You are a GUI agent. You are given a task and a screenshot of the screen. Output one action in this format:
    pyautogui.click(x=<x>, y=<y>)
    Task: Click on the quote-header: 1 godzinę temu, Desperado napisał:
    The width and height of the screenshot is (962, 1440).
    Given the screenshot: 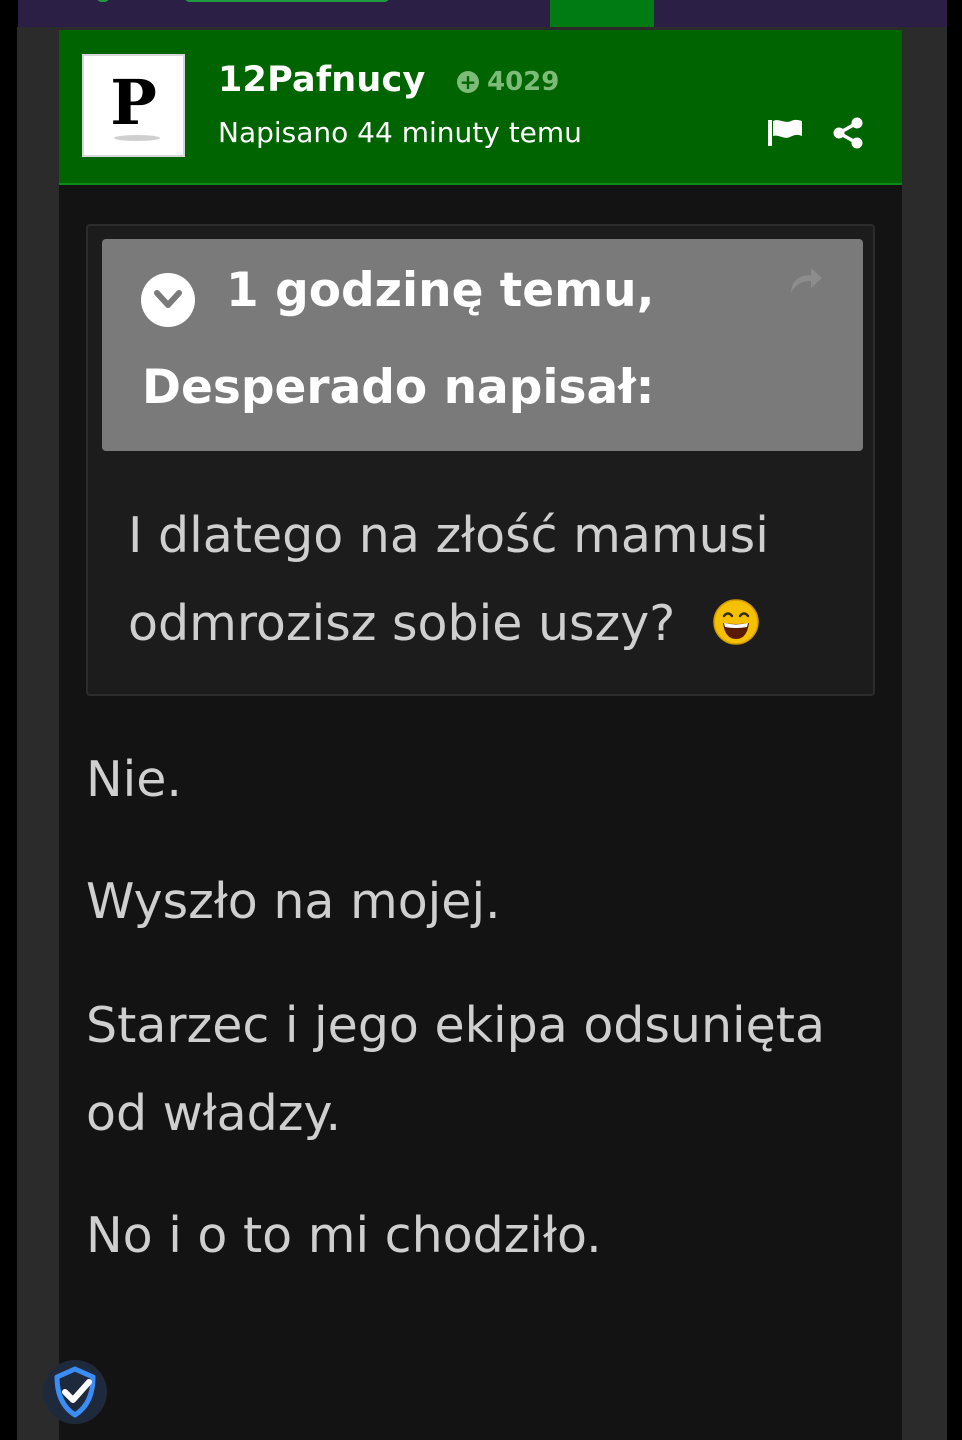 What is the action you would take?
    pyautogui.click(x=482, y=345)
    